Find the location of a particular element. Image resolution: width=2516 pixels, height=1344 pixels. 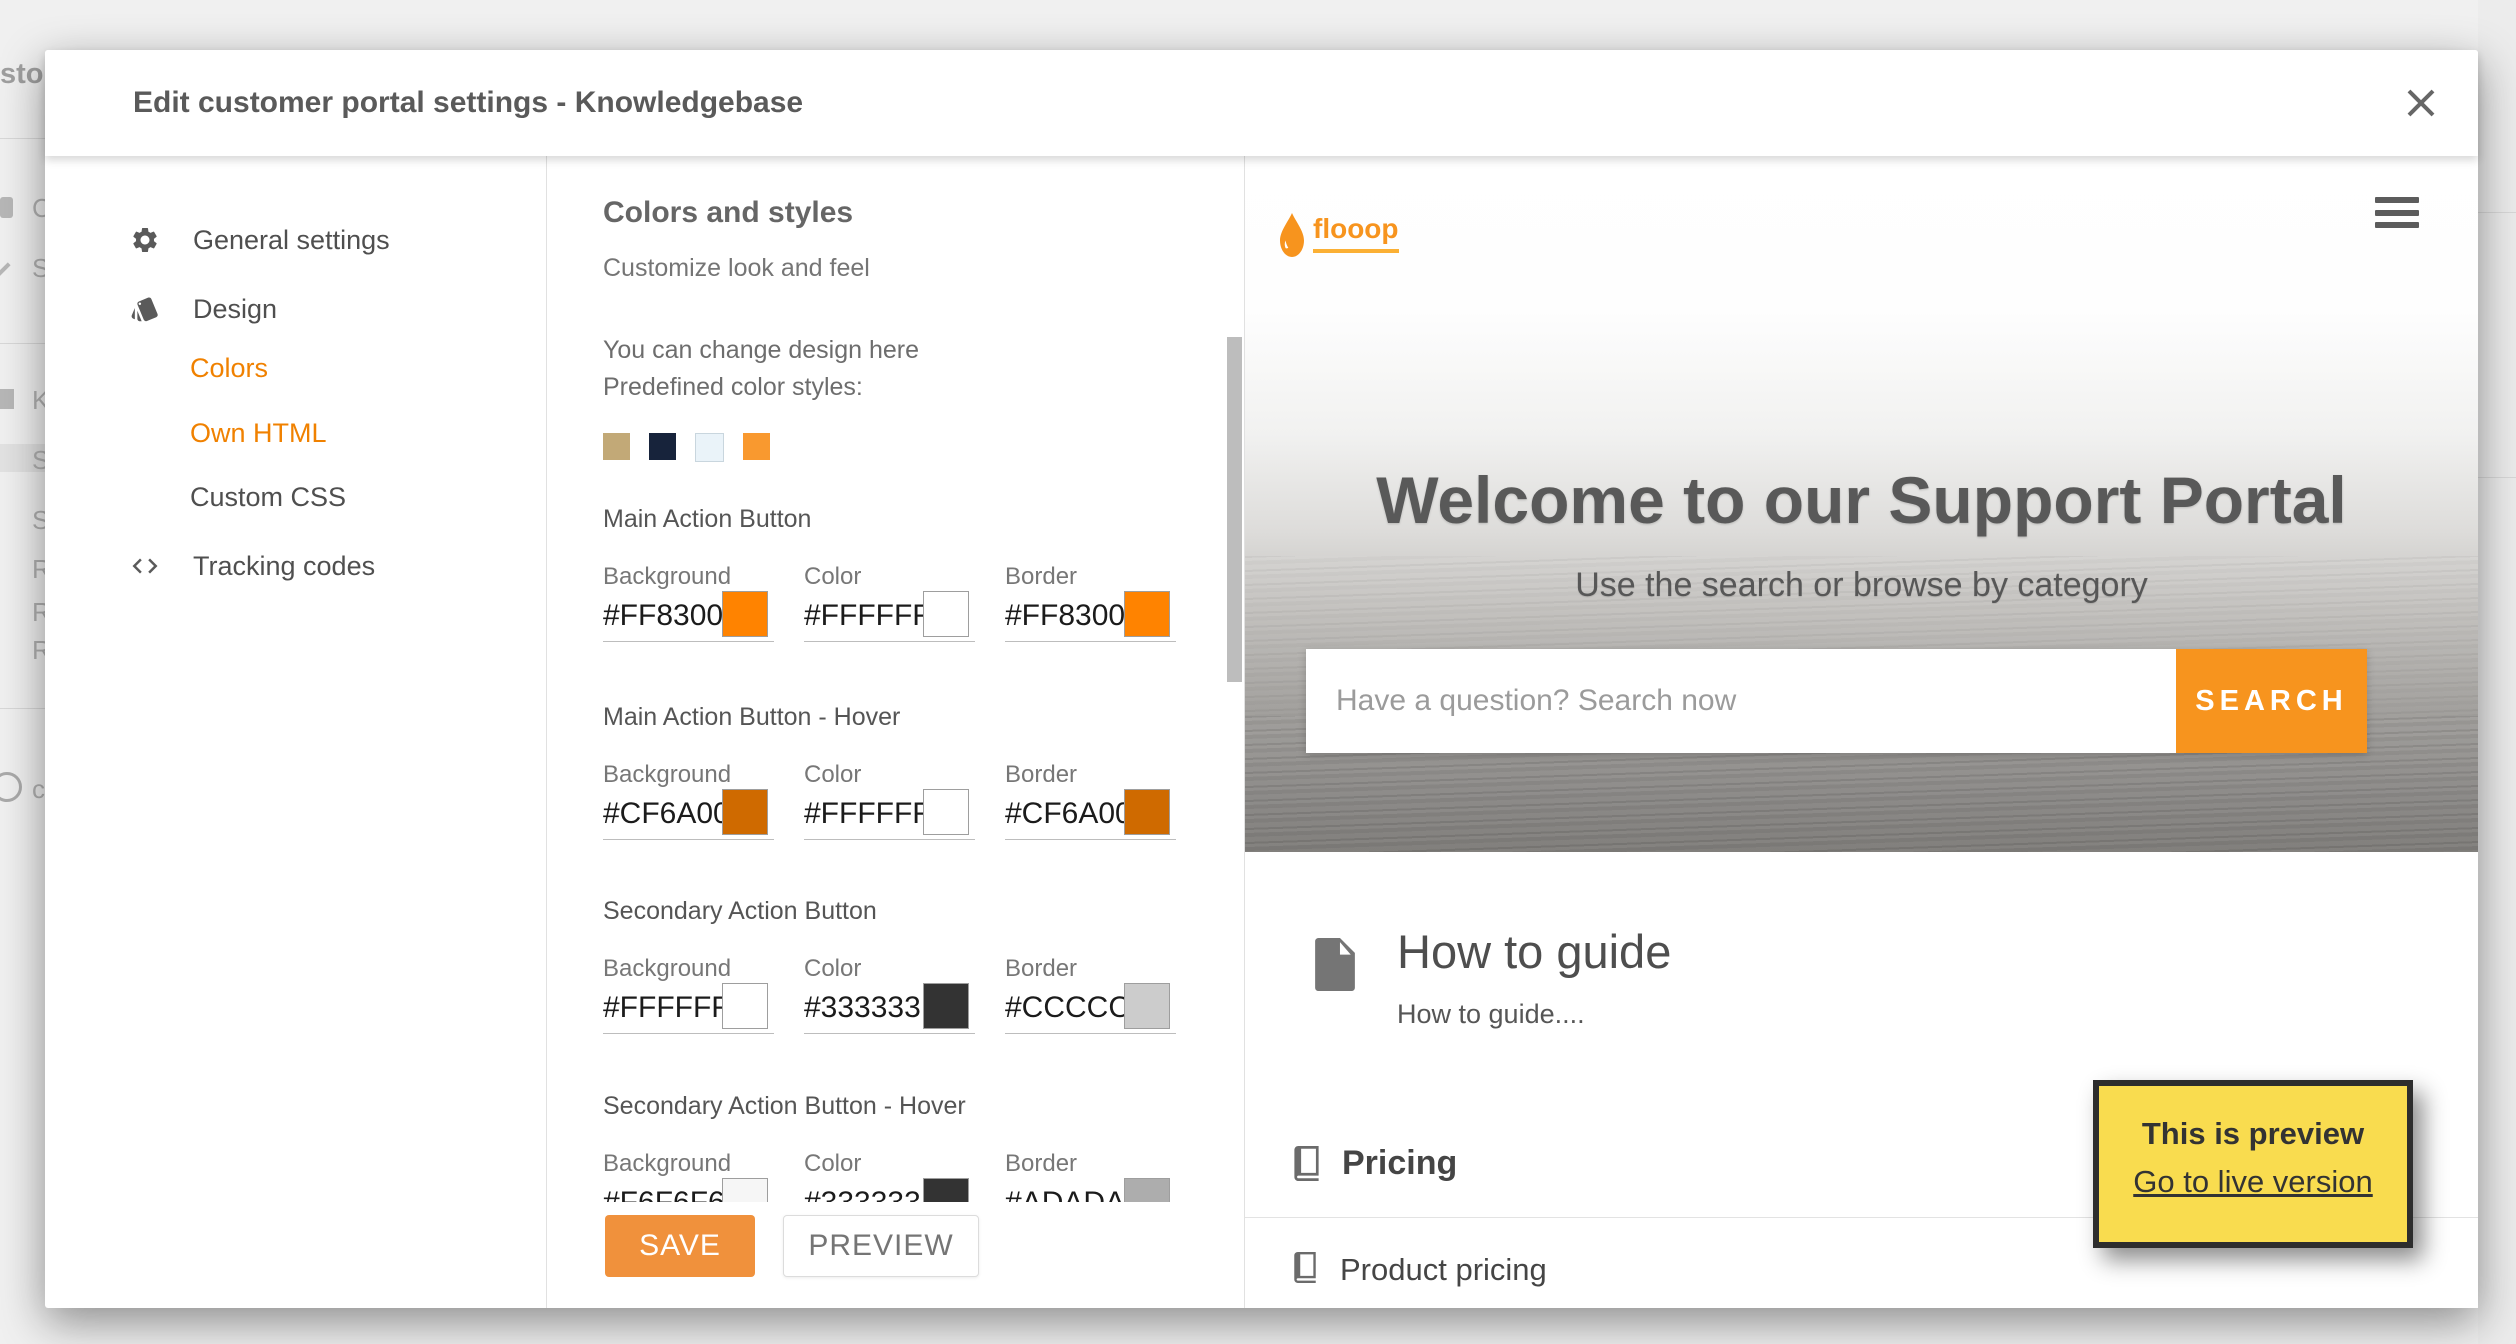

background-letter: S is located at coordinates (38, 268).